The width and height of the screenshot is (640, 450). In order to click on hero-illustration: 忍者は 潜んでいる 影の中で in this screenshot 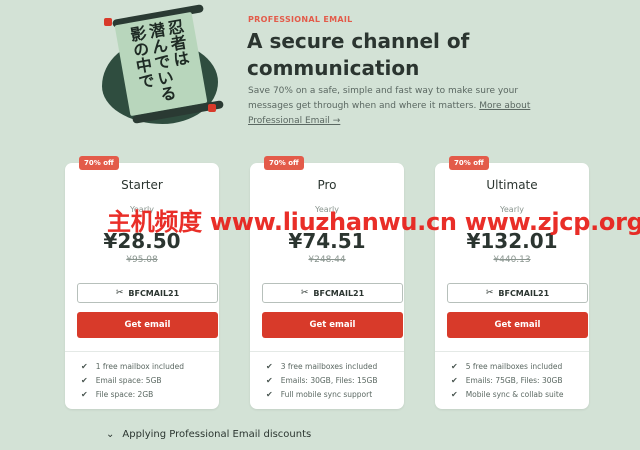, I will do `click(162, 65)`.